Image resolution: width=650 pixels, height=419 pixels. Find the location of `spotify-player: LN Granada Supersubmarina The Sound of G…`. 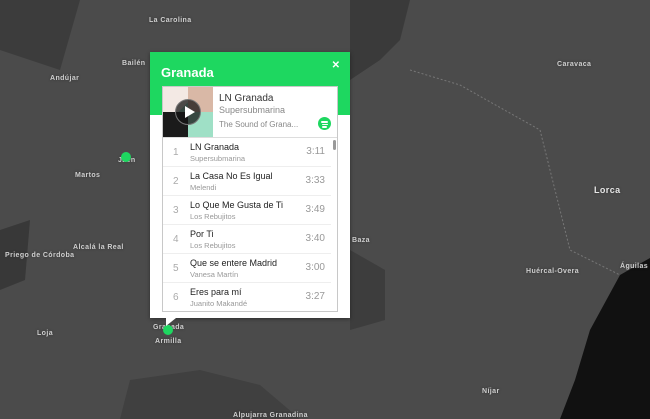

spotify-player: LN Granada Supersubmarina The Sound of G… is located at coordinates (250, 199).